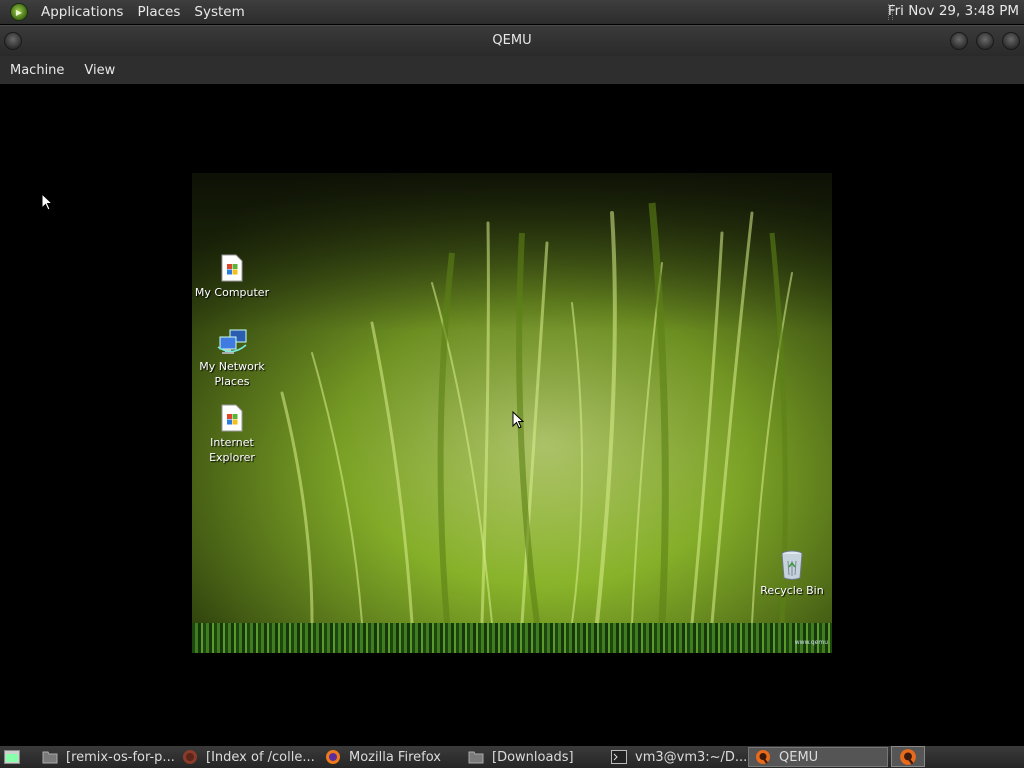 The width and height of the screenshot is (1024, 768). I want to click on places-menu: Places, so click(158, 12).